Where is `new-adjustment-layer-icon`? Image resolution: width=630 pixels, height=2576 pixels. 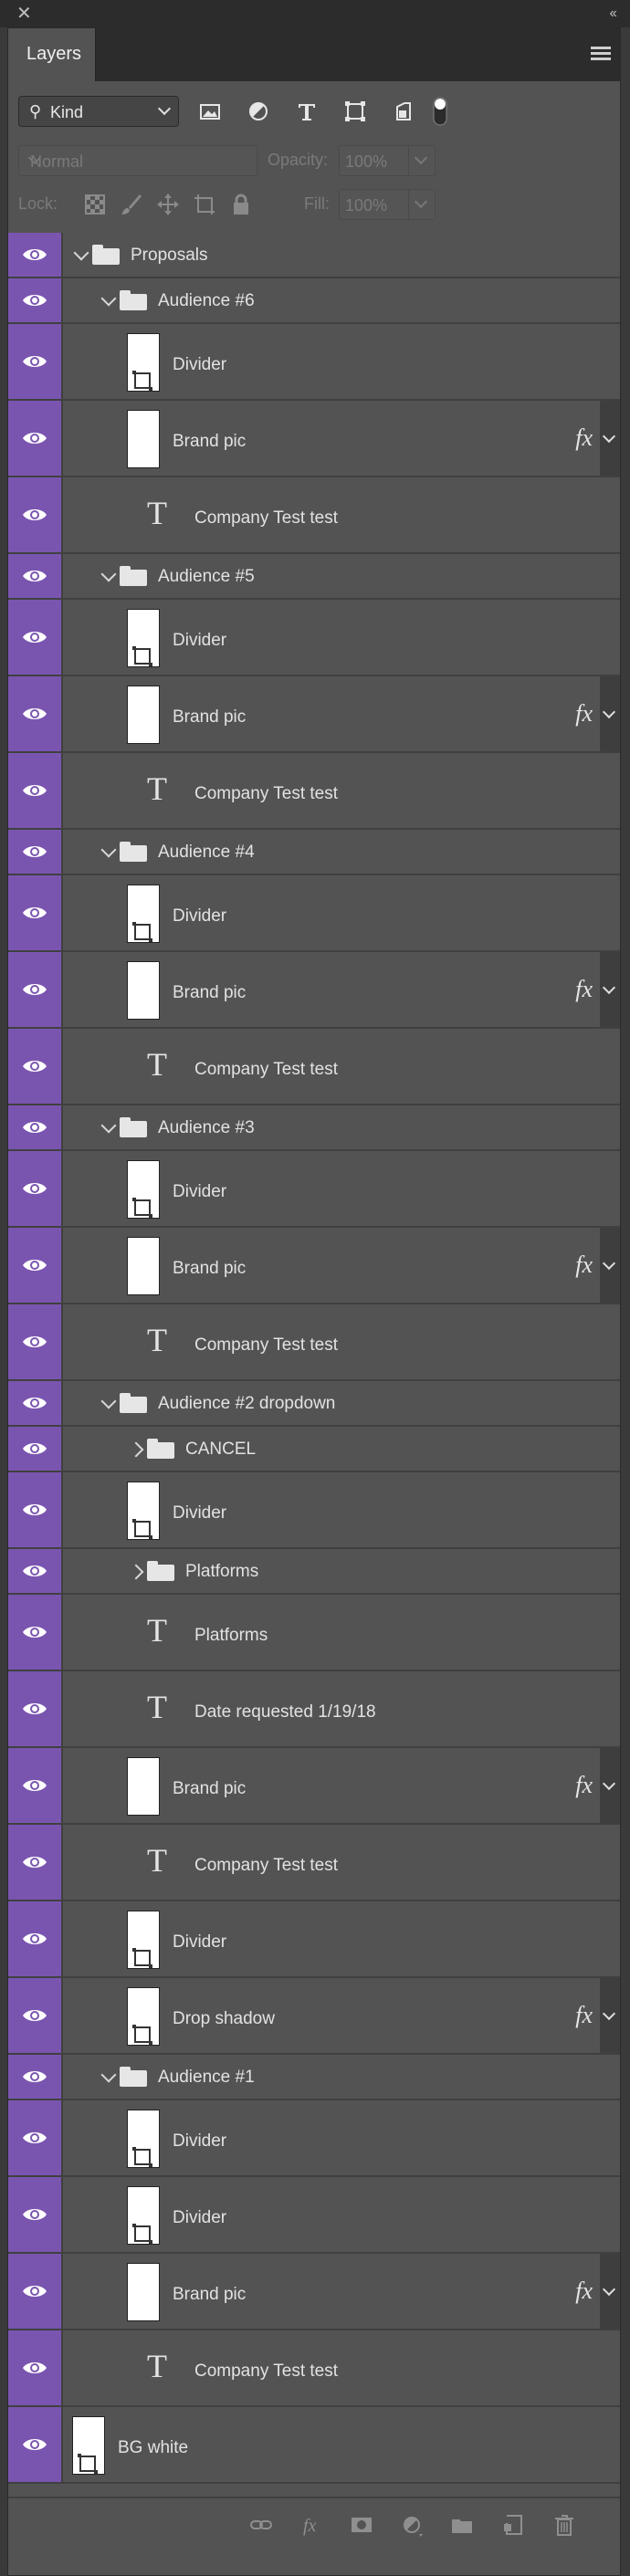 new-adjustment-layer-icon is located at coordinates (412, 2525).